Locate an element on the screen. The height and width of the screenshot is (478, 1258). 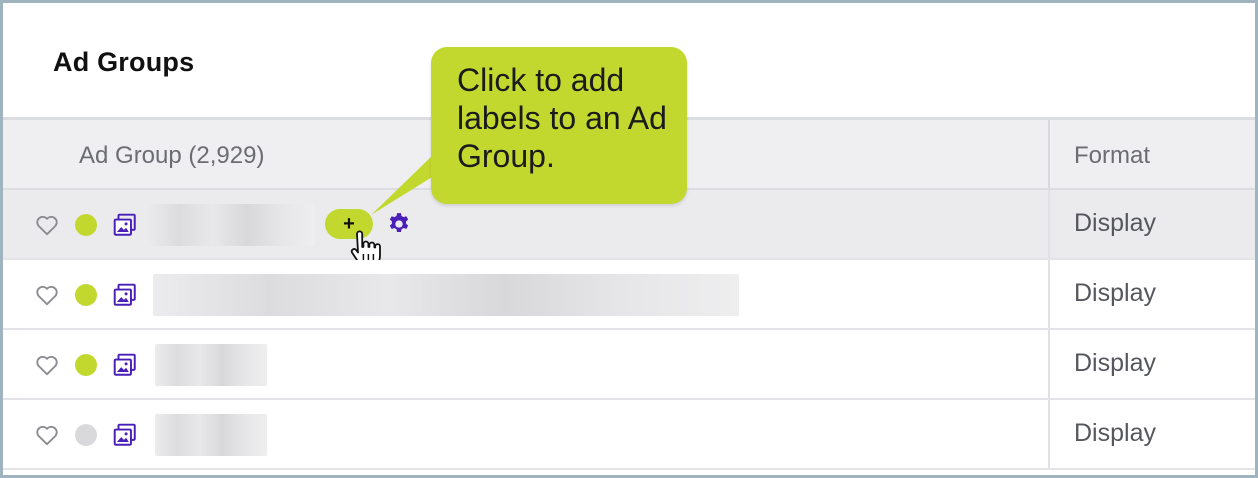
page-title: Ad Groups is located at coordinates (124, 62).